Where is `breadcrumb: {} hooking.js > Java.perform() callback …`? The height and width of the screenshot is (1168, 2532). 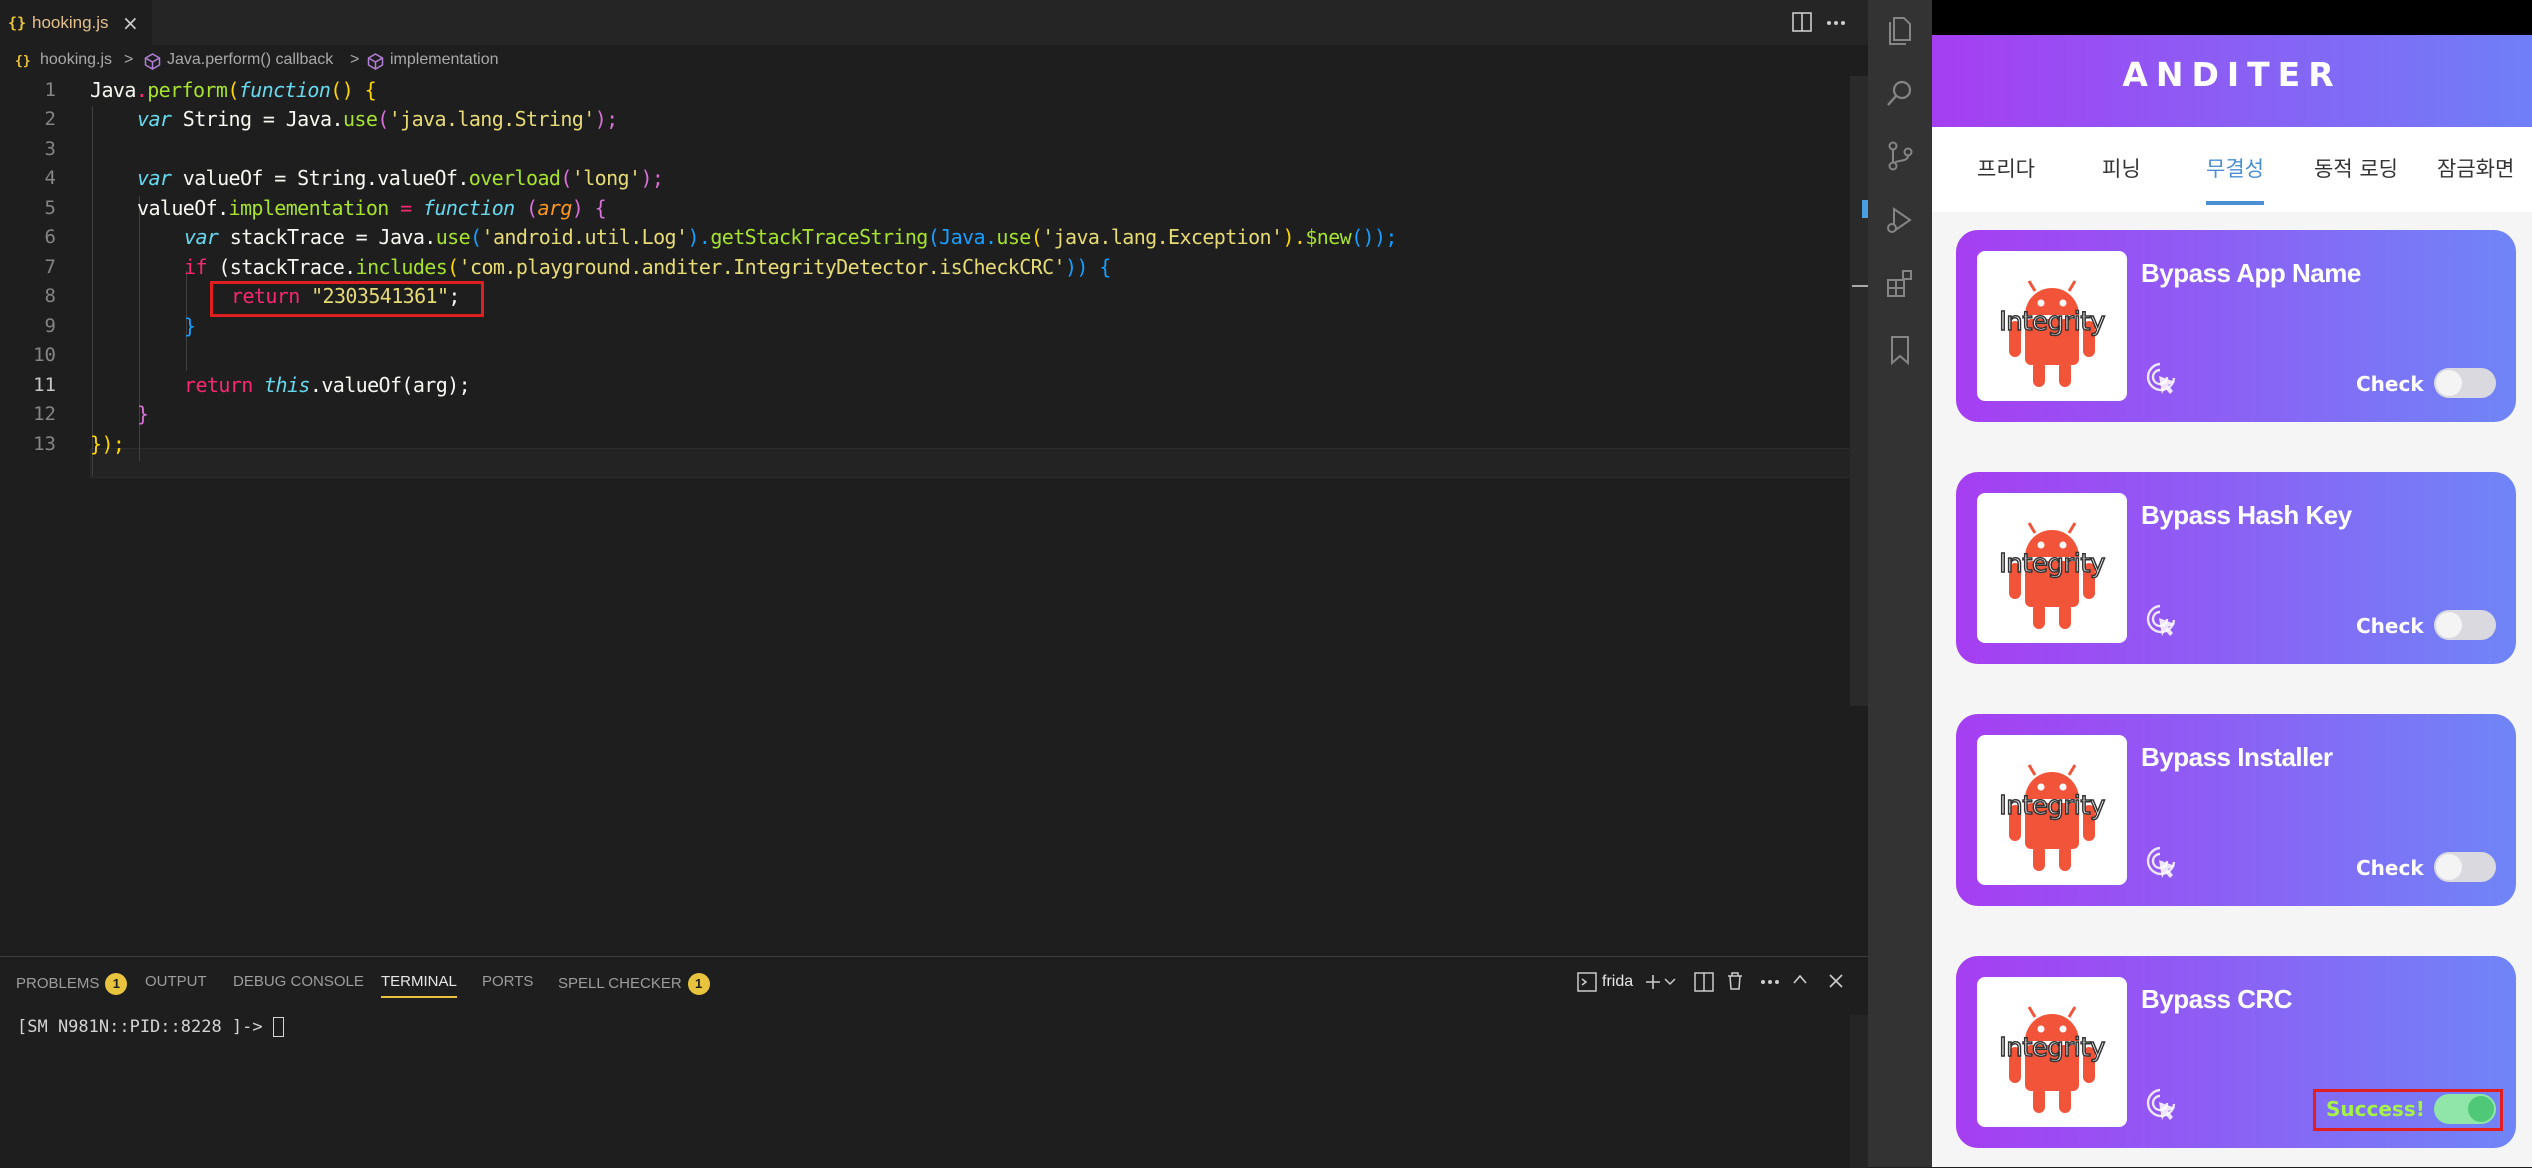 breadcrumb: {} hooking.js > Java.perform() callback … is located at coordinates (934, 62).